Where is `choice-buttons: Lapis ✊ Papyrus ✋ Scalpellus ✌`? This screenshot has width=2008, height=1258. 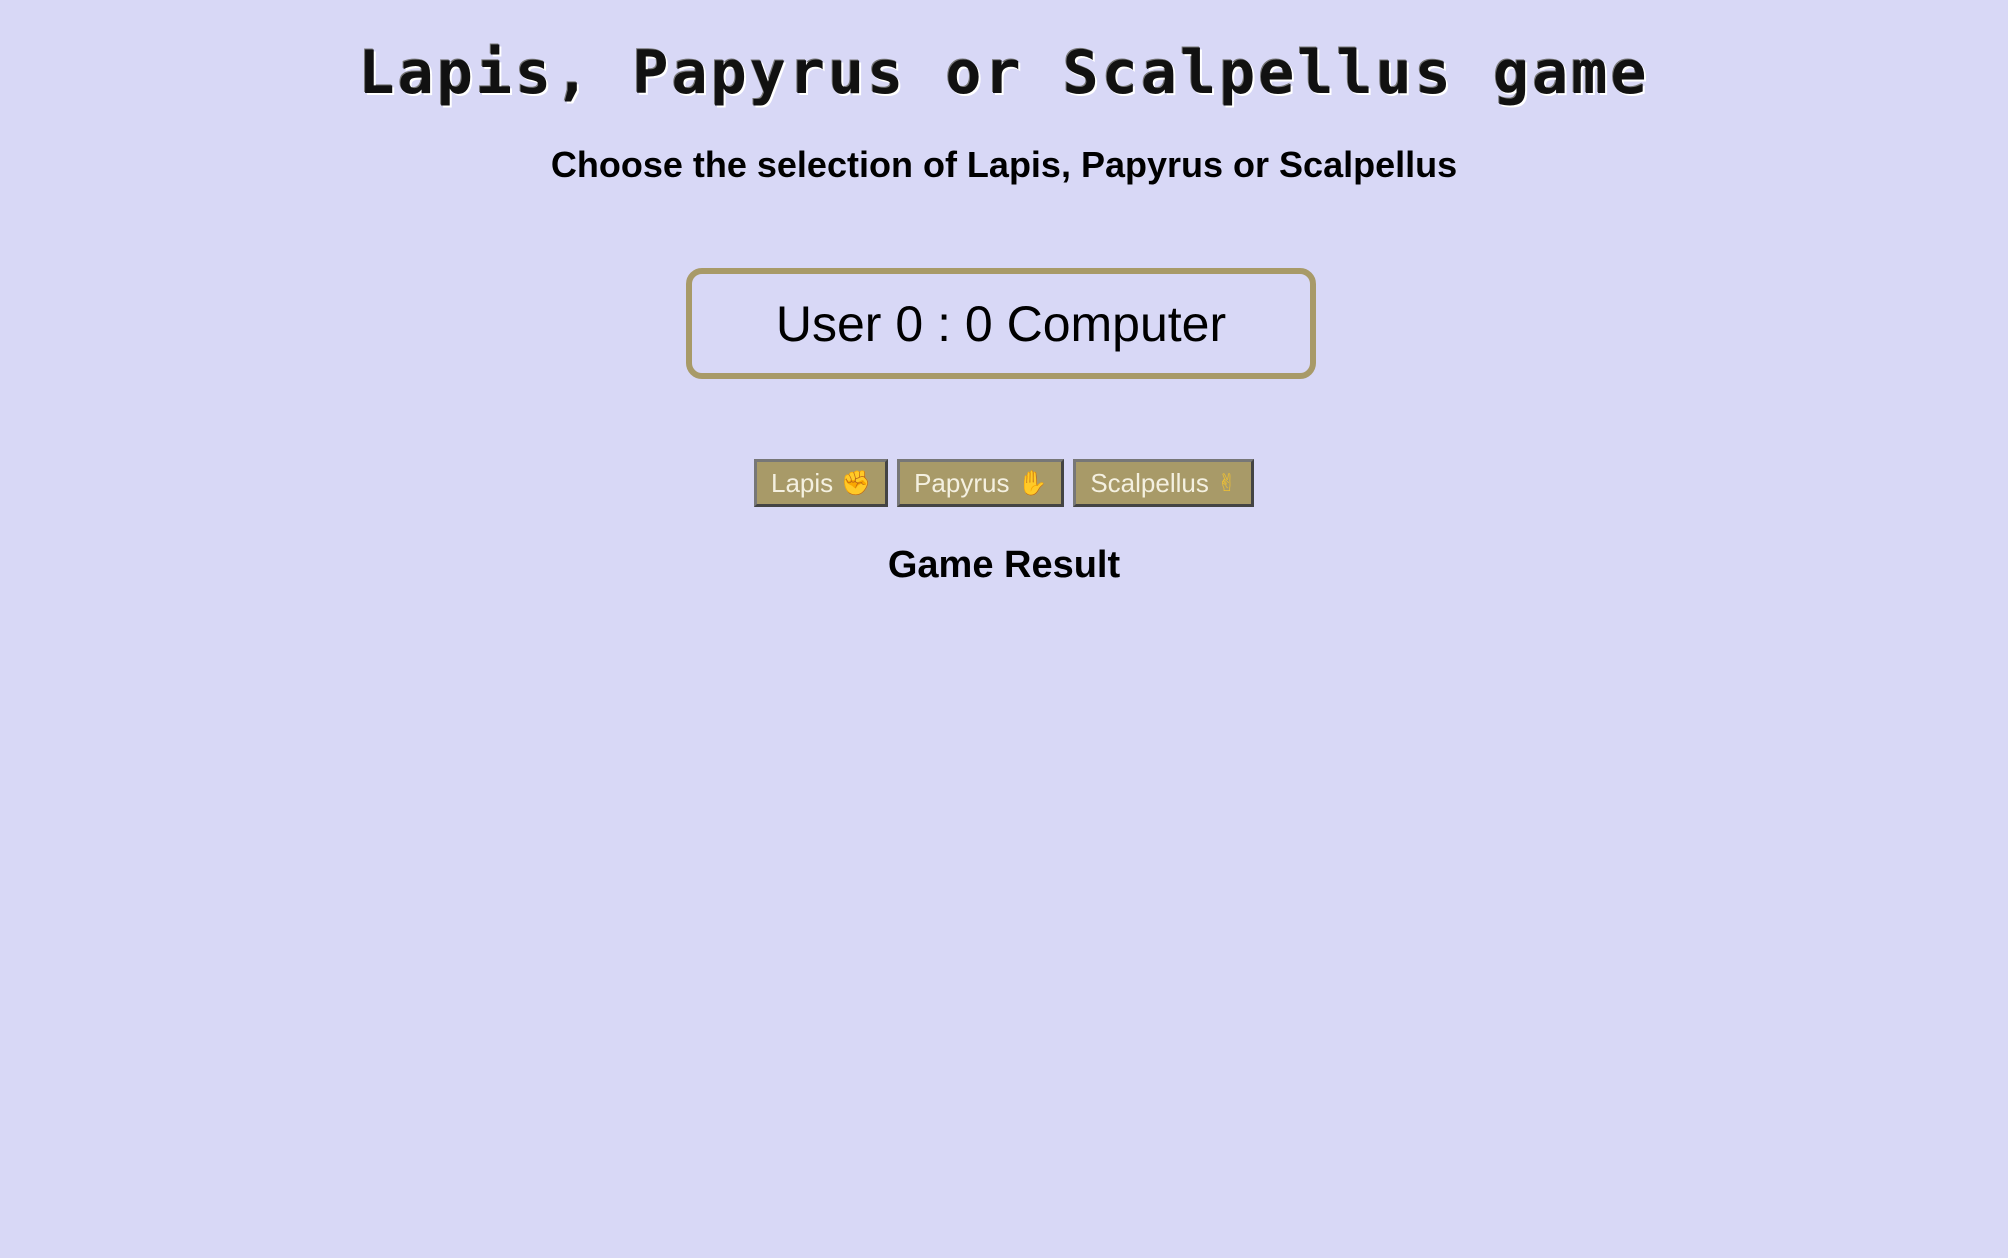 choice-buttons: Lapis ✊ Papyrus ✋ Scalpellus ✌ is located at coordinates (1004, 483).